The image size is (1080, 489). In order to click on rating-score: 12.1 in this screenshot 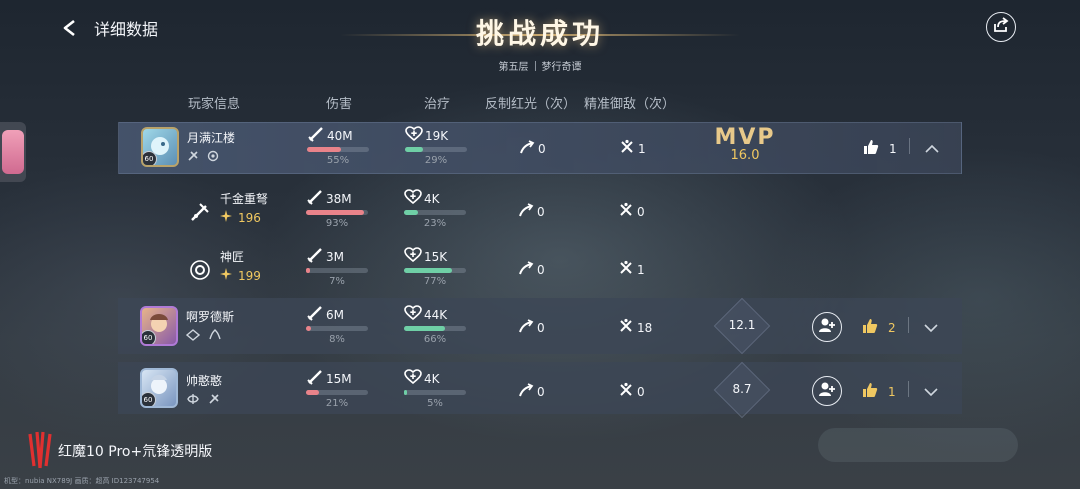, I will do `click(742, 325)`.